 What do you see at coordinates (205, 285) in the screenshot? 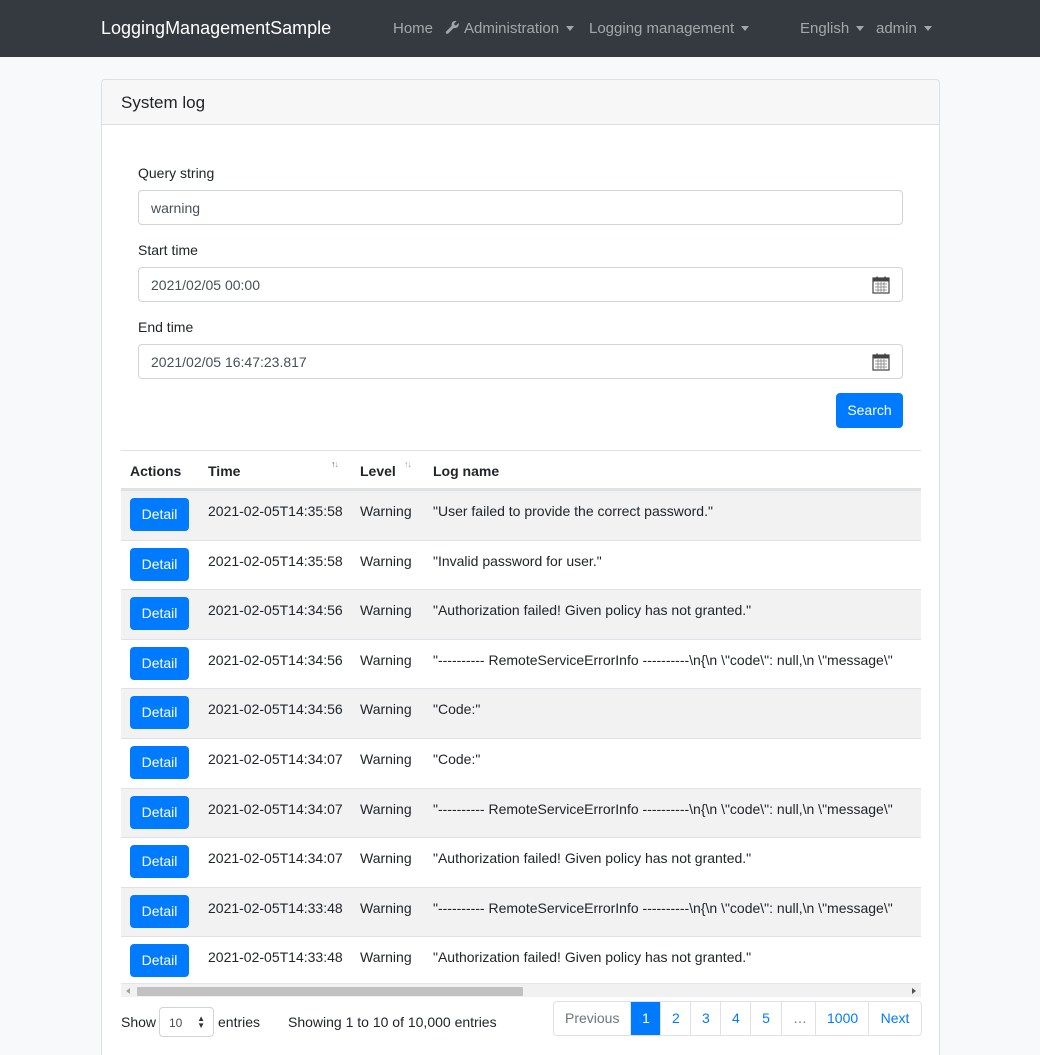
I see `start-time-value: 2021/02/05 00:00` at bounding box center [205, 285].